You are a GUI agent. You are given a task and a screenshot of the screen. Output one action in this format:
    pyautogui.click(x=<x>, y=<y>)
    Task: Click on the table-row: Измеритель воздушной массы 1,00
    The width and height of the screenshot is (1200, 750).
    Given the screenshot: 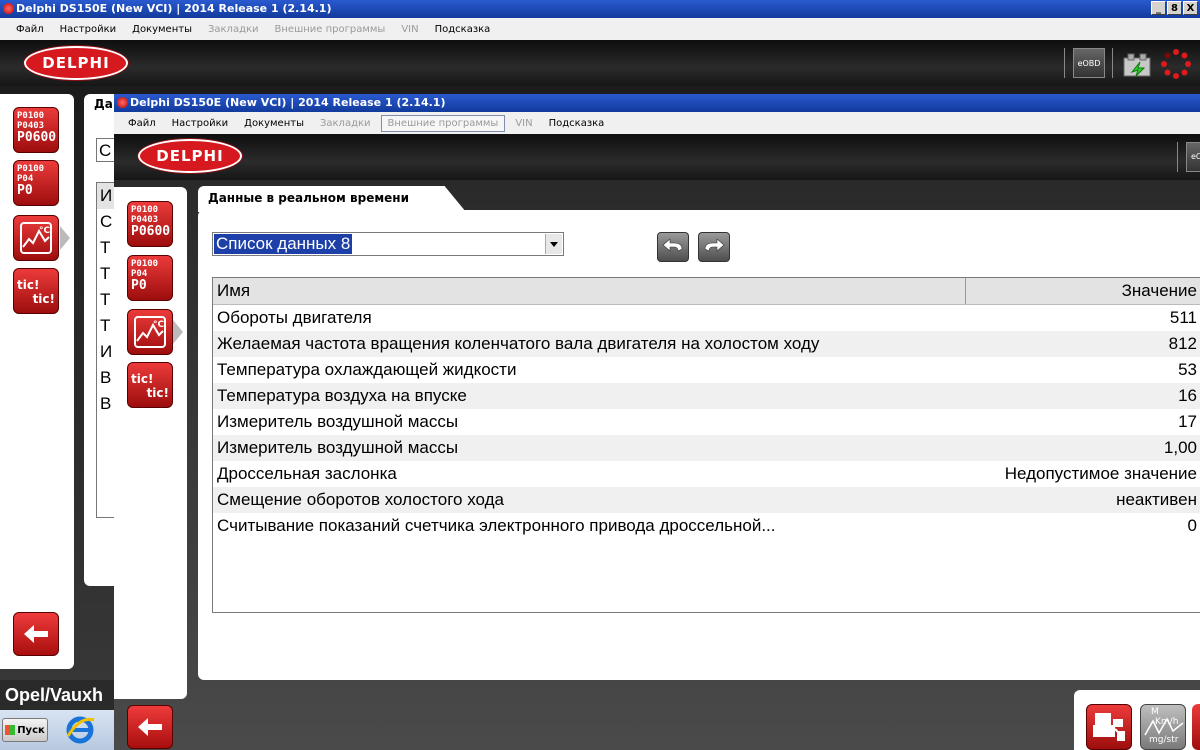 What is the action you would take?
    pyautogui.click(x=706, y=448)
    